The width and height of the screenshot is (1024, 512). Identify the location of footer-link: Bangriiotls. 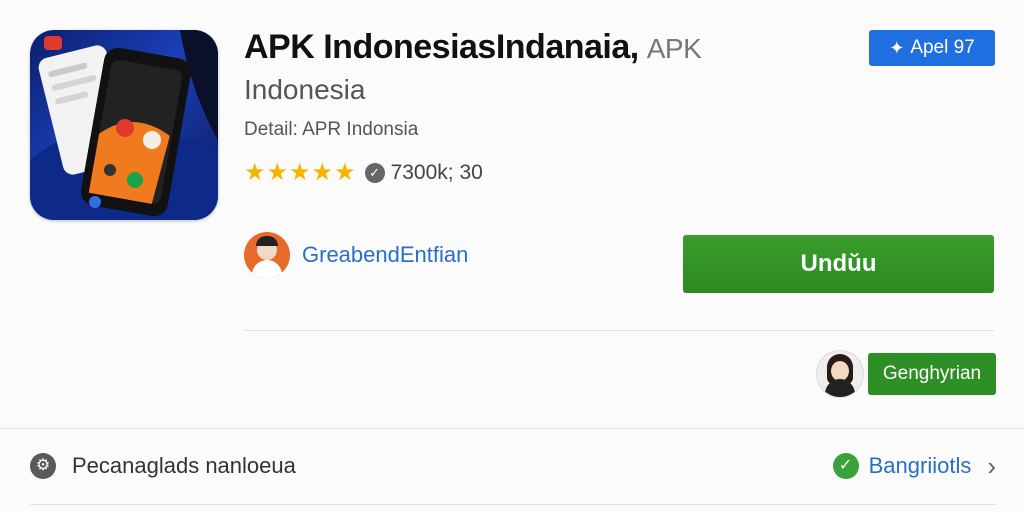
(920, 466).